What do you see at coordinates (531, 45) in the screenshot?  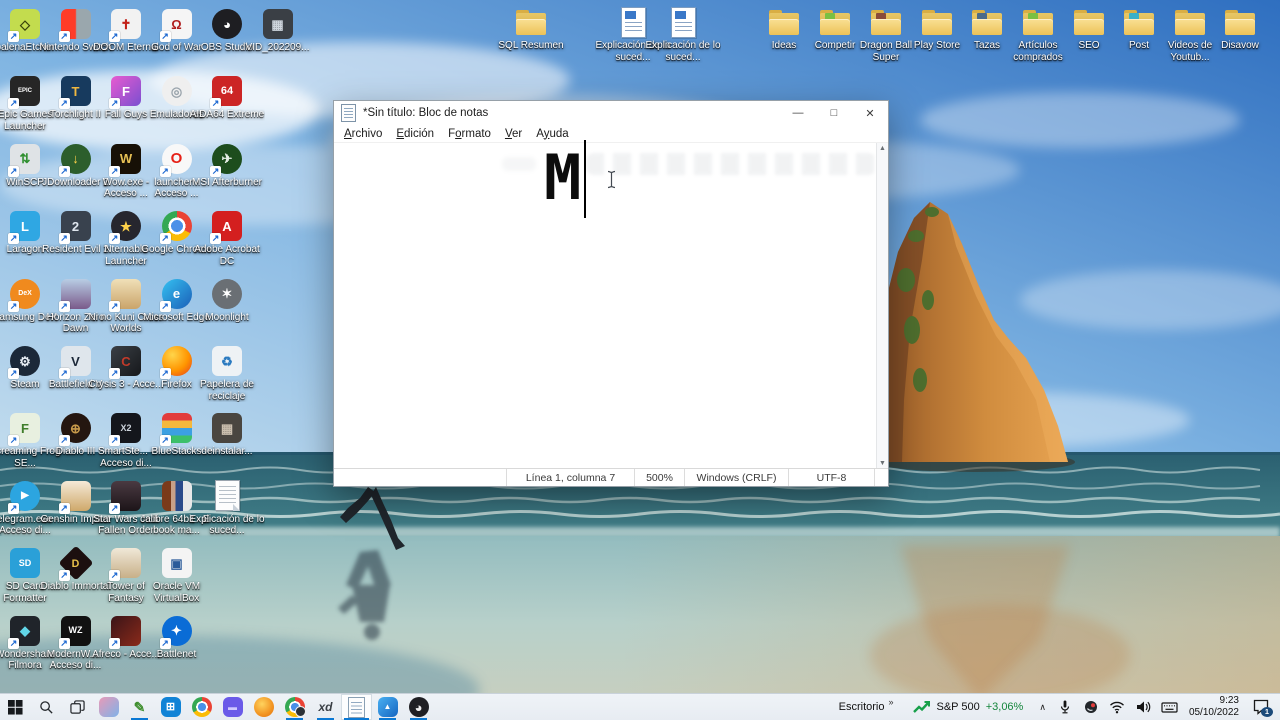 I see `desktop-icon-label: SQL Resumen` at bounding box center [531, 45].